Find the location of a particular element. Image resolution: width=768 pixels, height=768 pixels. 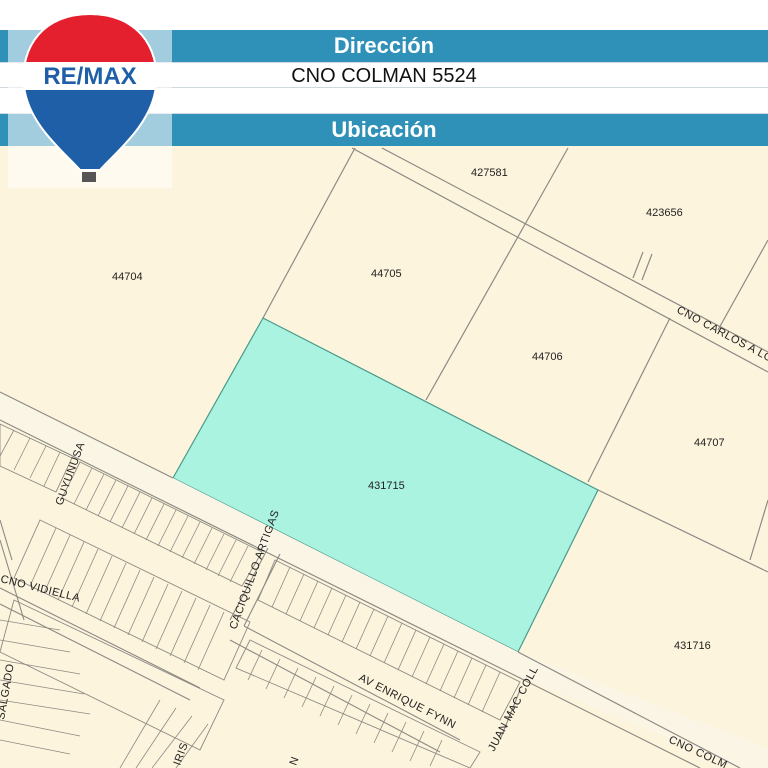

ubicacion-label: Ubicación is located at coordinates (384, 129).